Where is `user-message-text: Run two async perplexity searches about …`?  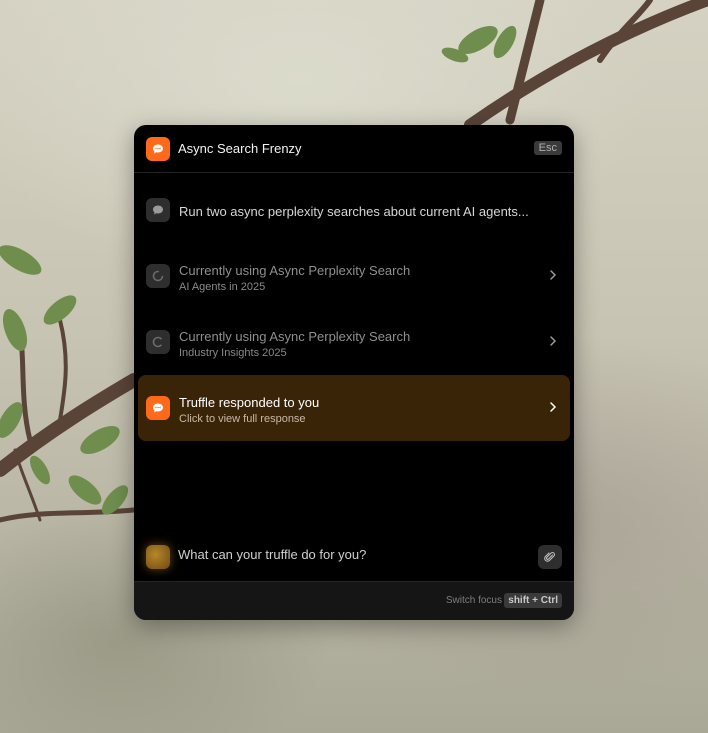 user-message-text: Run two async perplexity searches about … is located at coordinates (354, 211).